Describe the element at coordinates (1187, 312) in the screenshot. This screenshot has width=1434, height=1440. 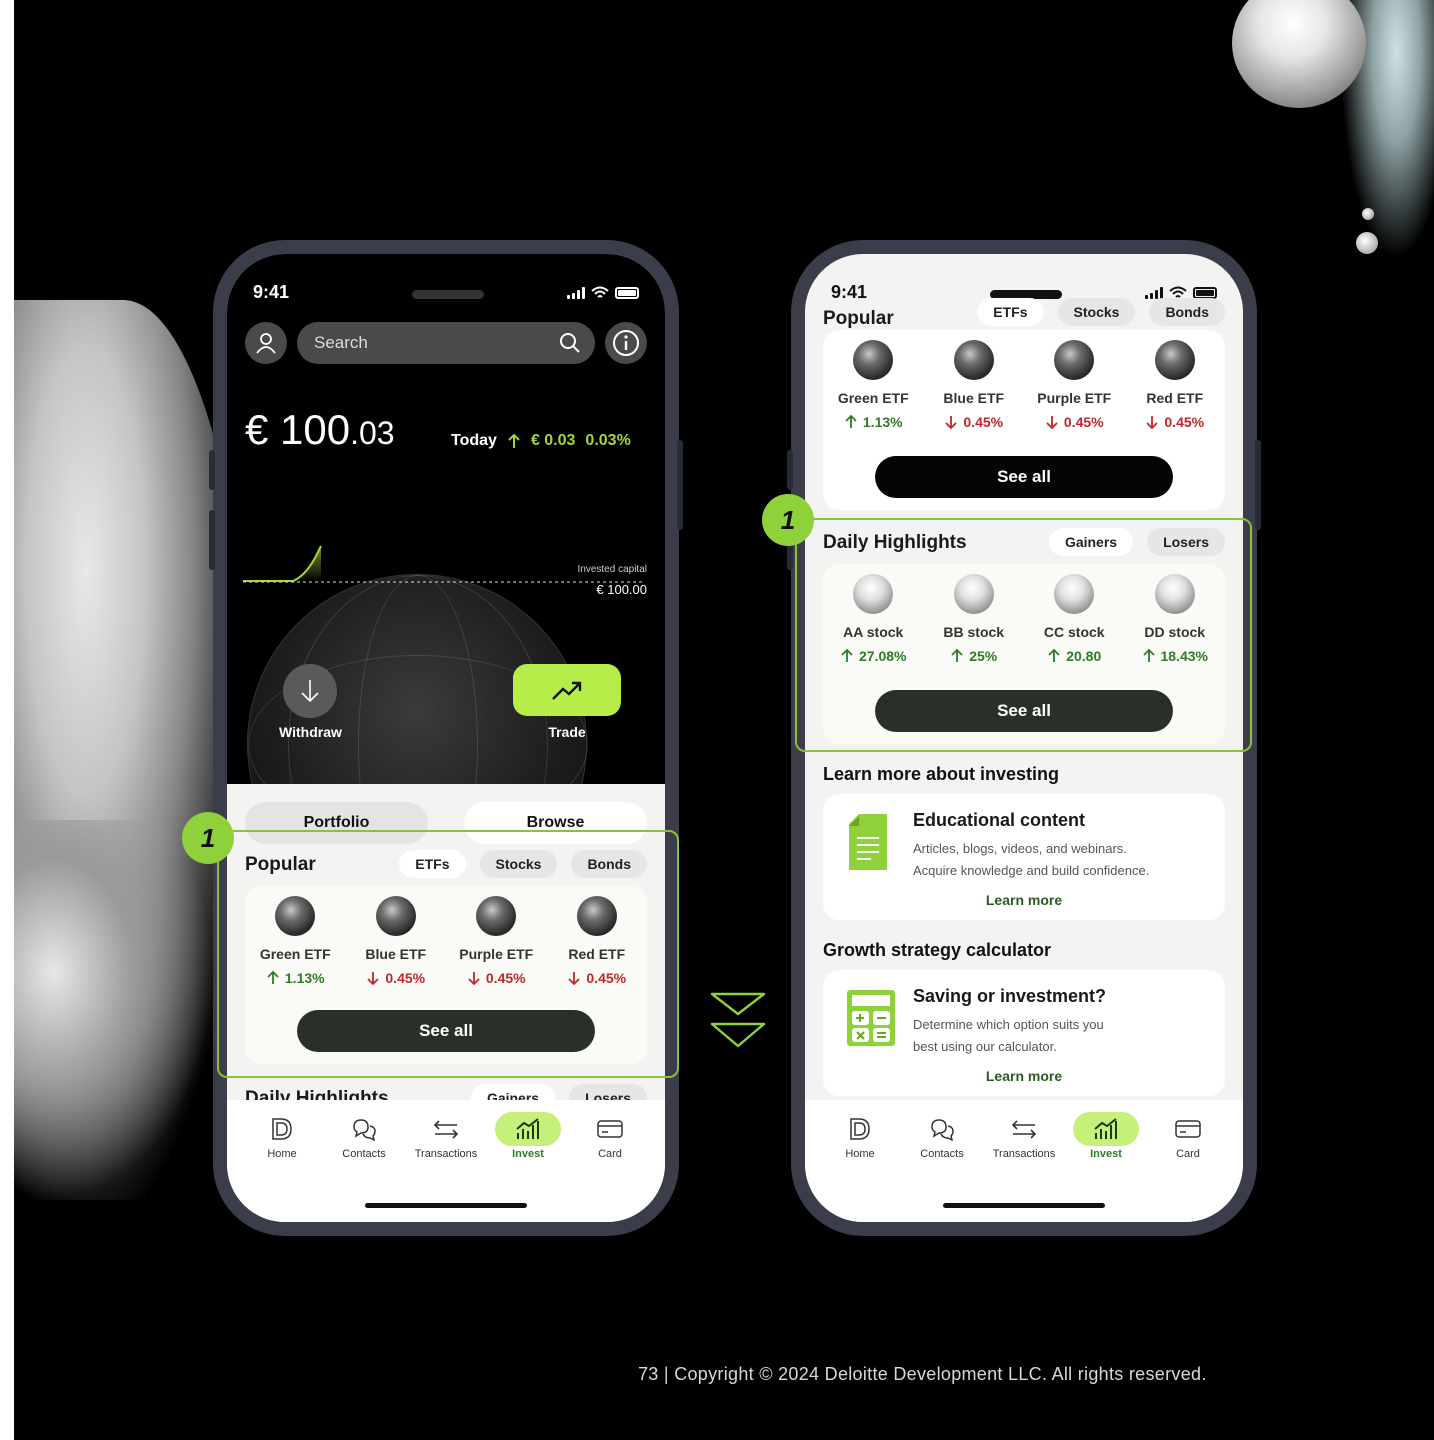
I see `chip-bonds: Bonds` at that location.